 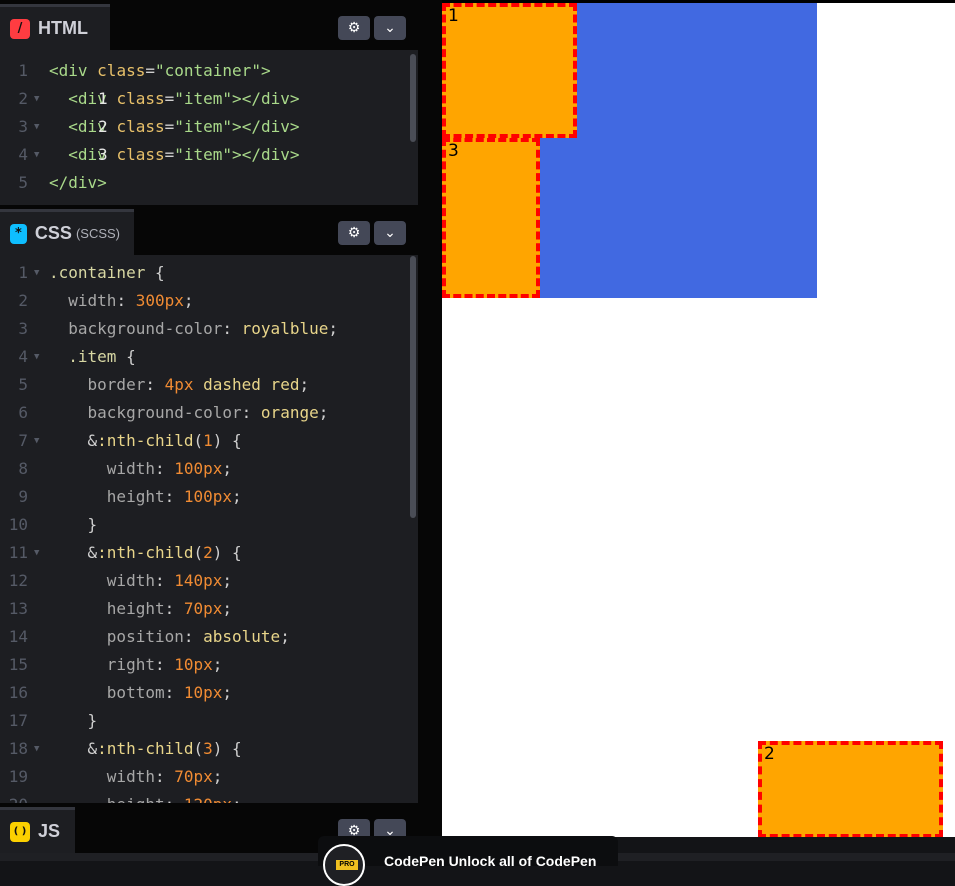 I want to click on code-line: 19 width: 70px;, so click(x=205, y=777).